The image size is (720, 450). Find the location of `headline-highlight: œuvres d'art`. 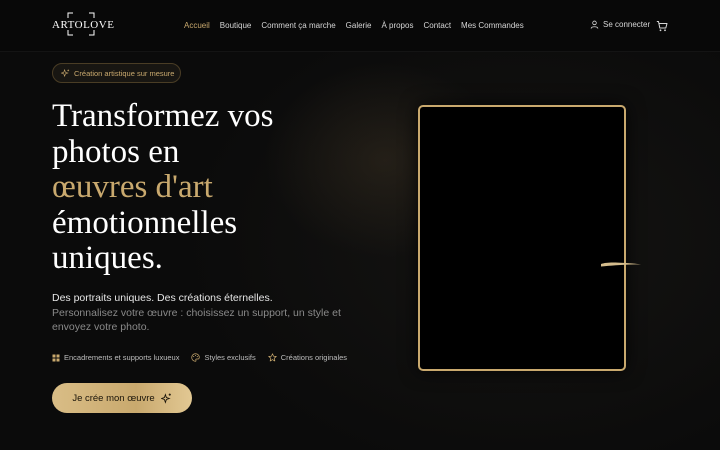

headline-highlight: œuvres d'art is located at coordinates (132, 187).